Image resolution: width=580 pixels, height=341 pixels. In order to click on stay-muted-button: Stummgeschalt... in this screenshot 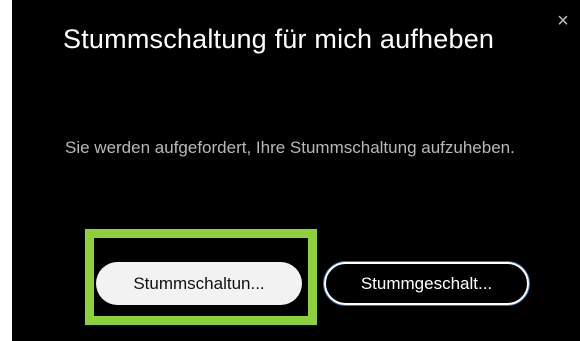, I will do `click(426, 283)`.